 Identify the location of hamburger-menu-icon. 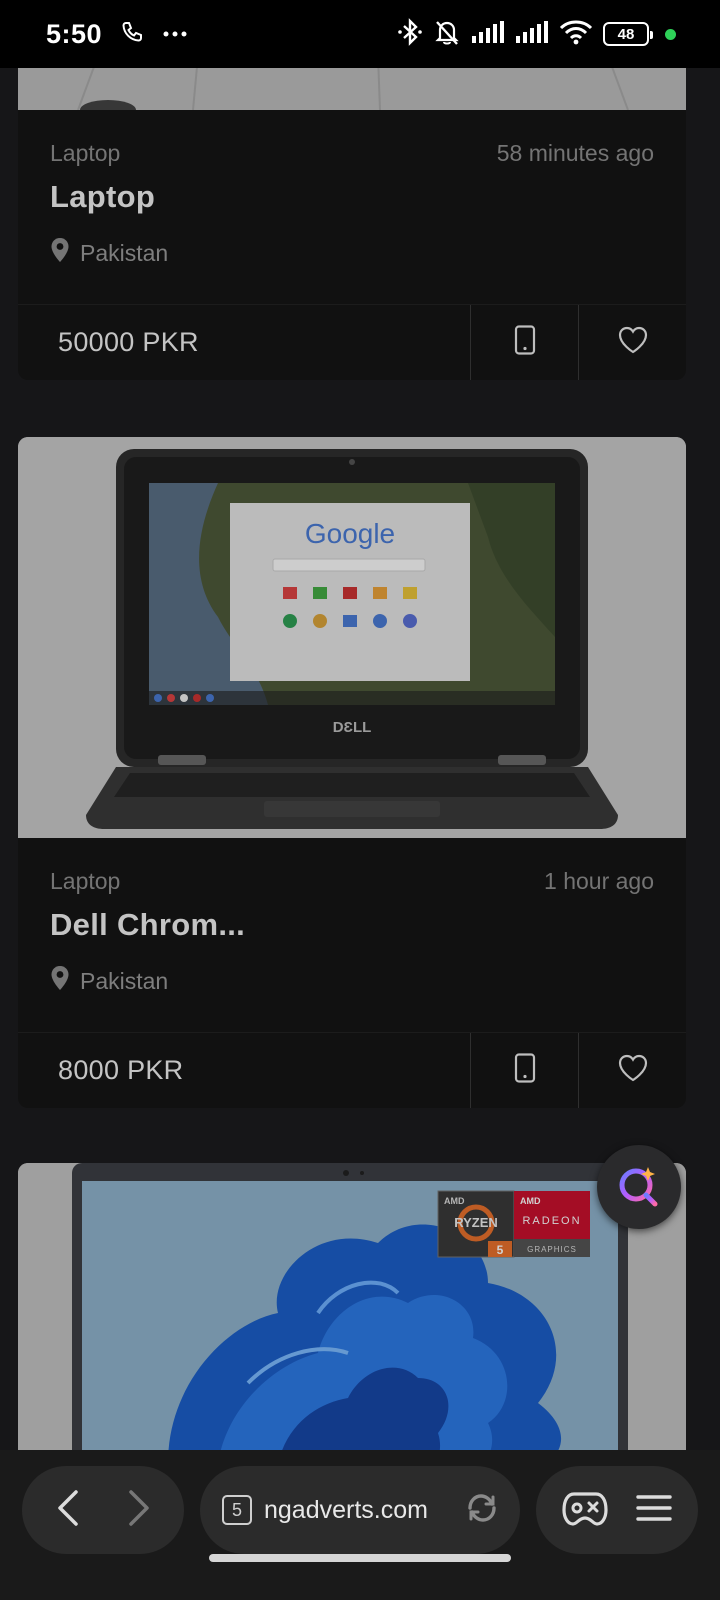
(654, 1510).